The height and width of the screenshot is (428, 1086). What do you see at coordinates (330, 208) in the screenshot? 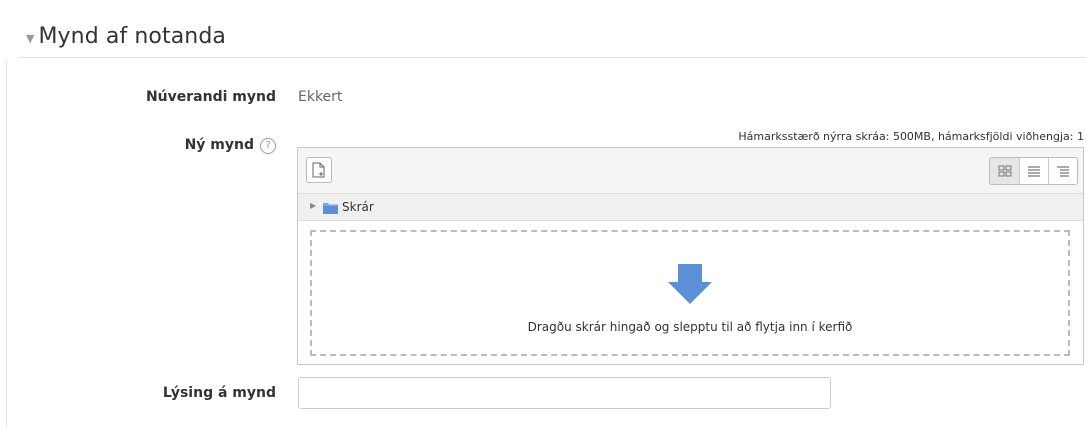
I see `folder-icon` at bounding box center [330, 208].